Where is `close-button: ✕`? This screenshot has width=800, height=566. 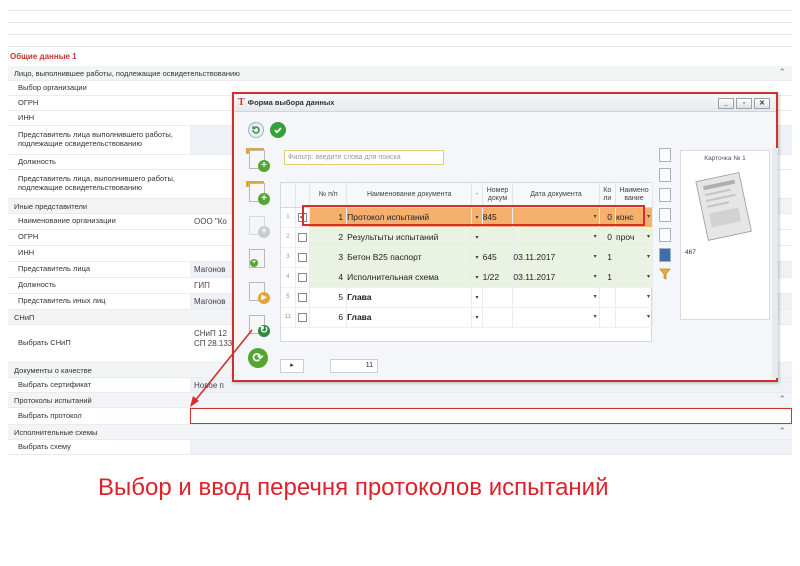 close-button: ✕ is located at coordinates (762, 103).